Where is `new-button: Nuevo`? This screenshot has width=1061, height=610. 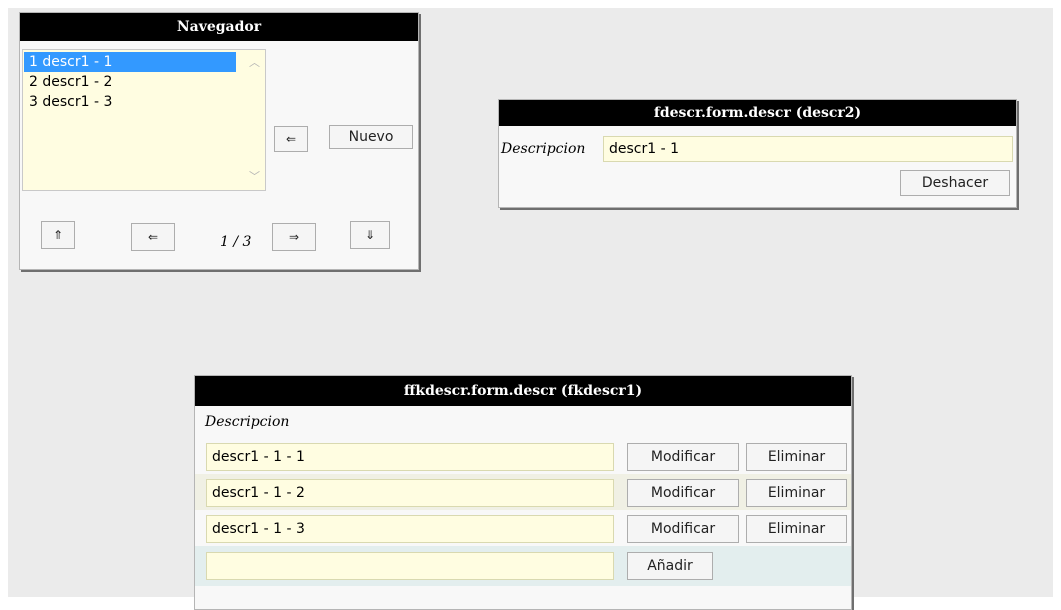 new-button: Nuevo is located at coordinates (371, 137).